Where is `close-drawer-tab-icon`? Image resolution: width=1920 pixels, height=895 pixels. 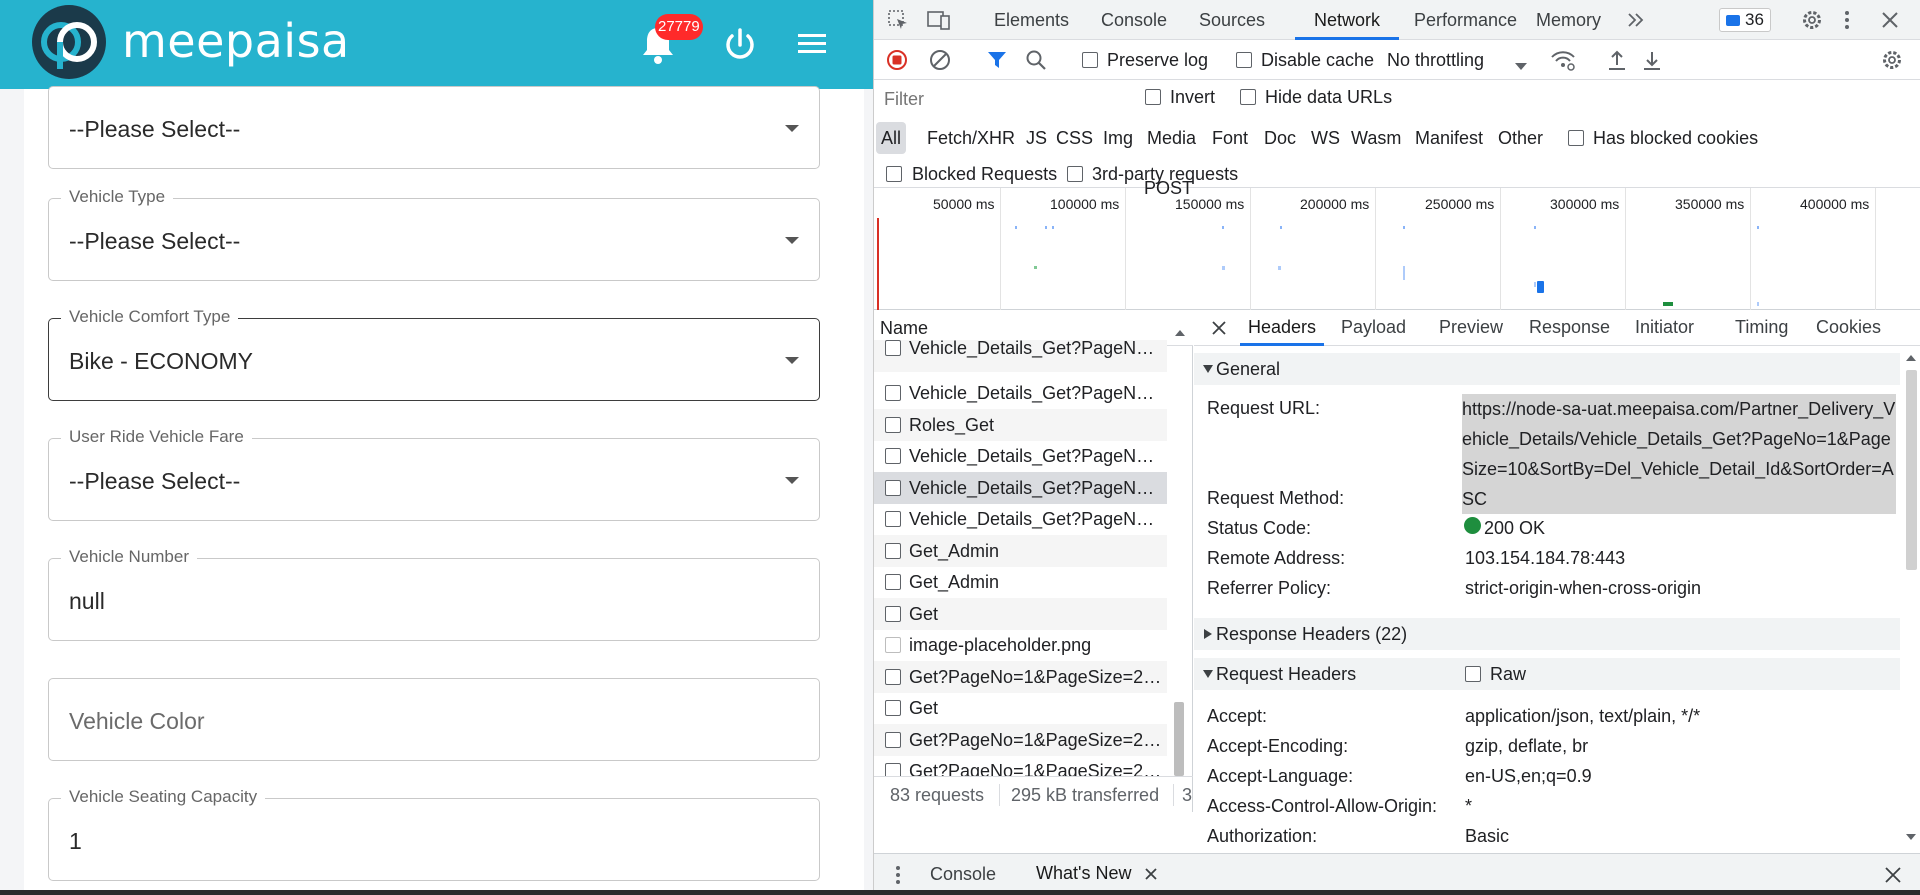 close-drawer-tab-icon is located at coordinates (1151, 875).